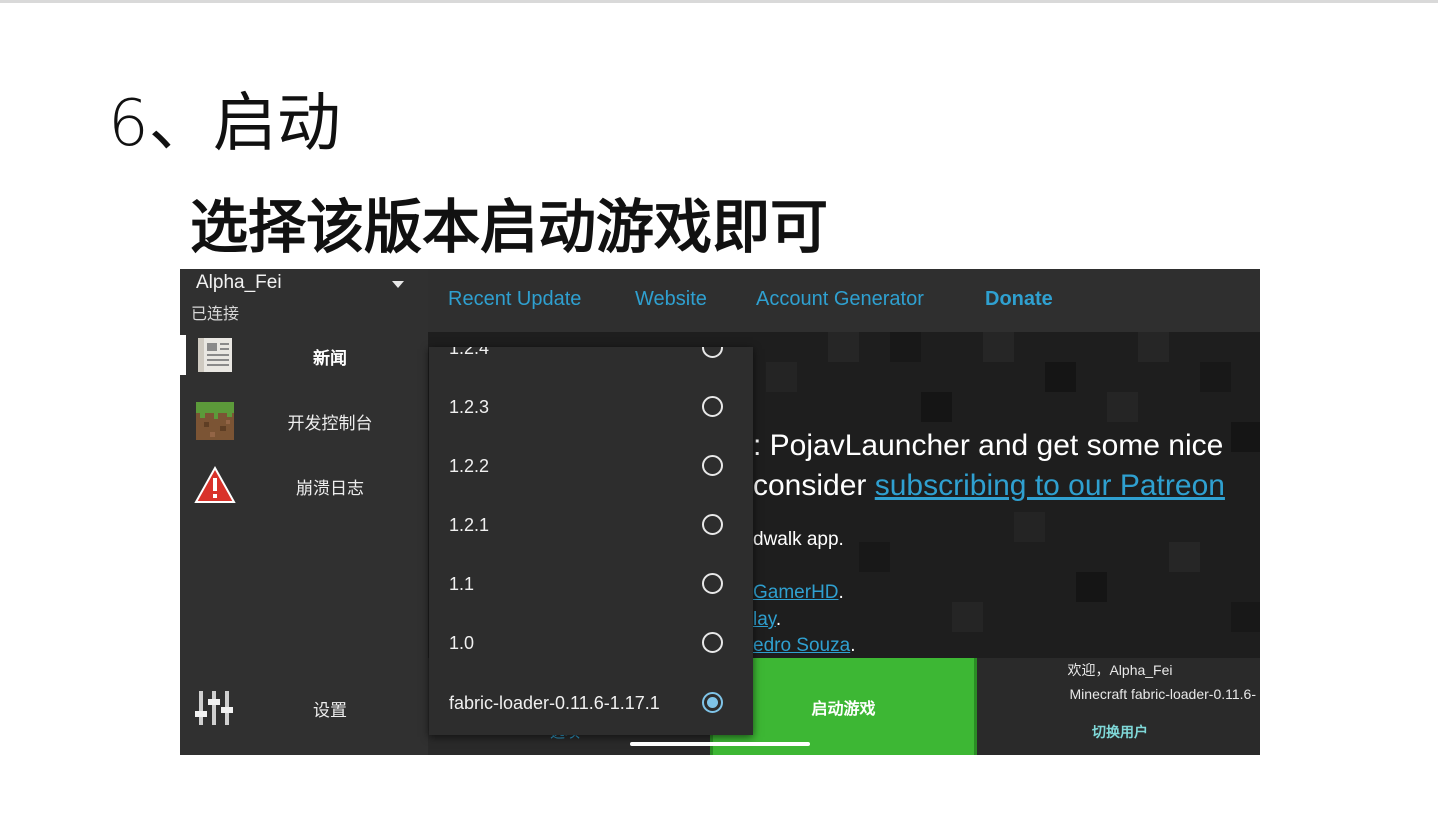  What do you see at coordinates (591, 408) in the screenshot?
I see `version-option: 1.2.3` at bounding box center [591, 408].